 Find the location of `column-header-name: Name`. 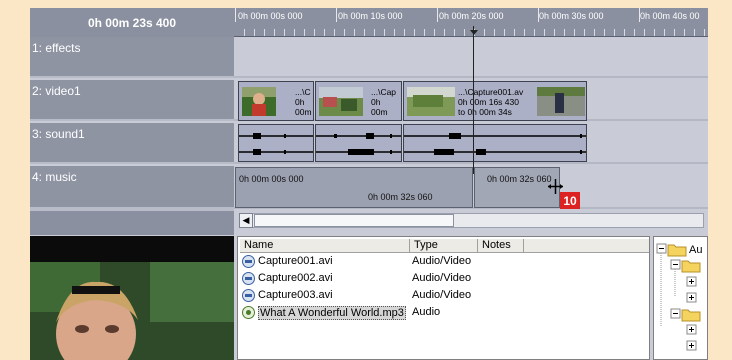

column-header-name: Name is located at coordinates (325, 246).